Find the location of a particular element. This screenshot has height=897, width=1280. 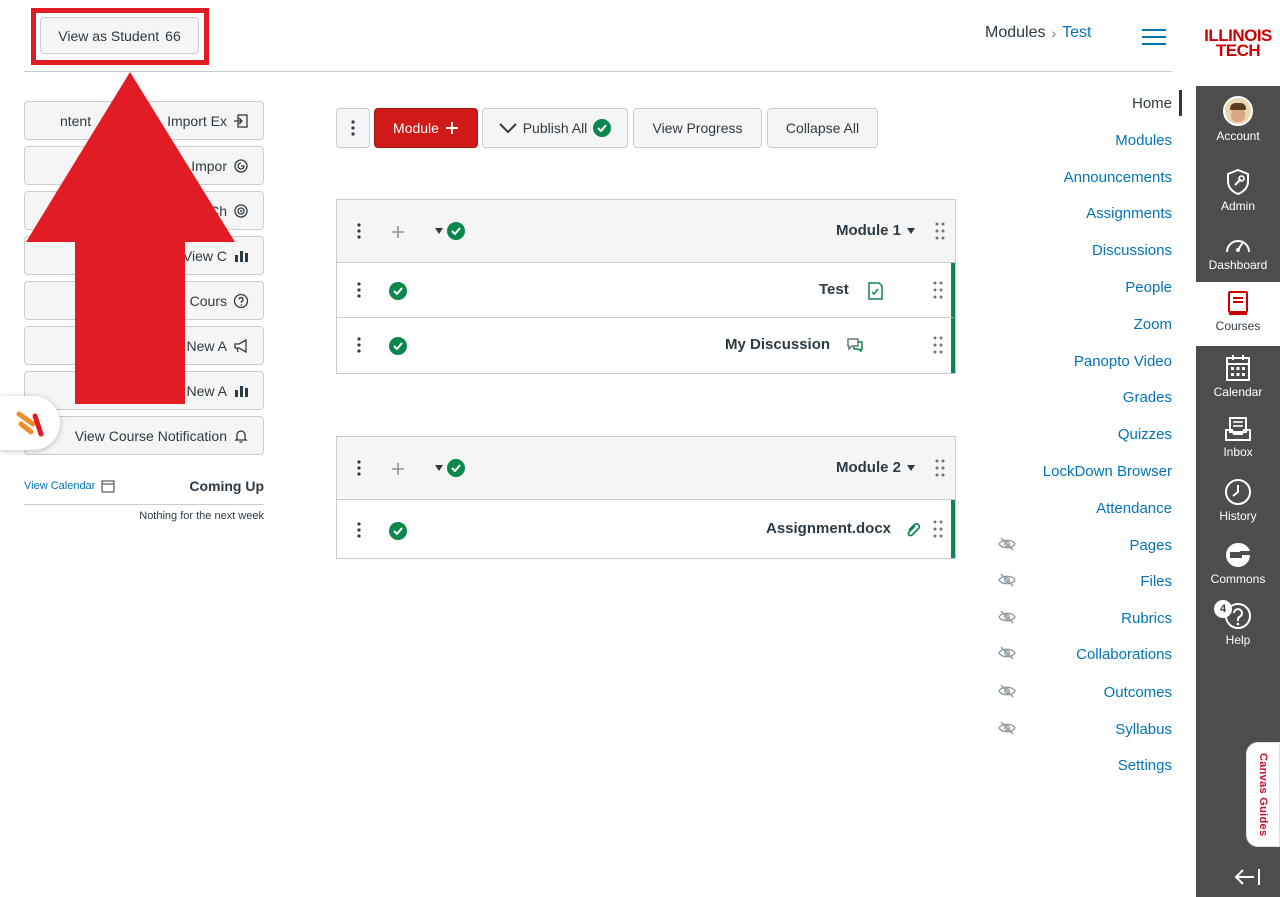

module-title: Module 2 is located at coordinates (875, 467).